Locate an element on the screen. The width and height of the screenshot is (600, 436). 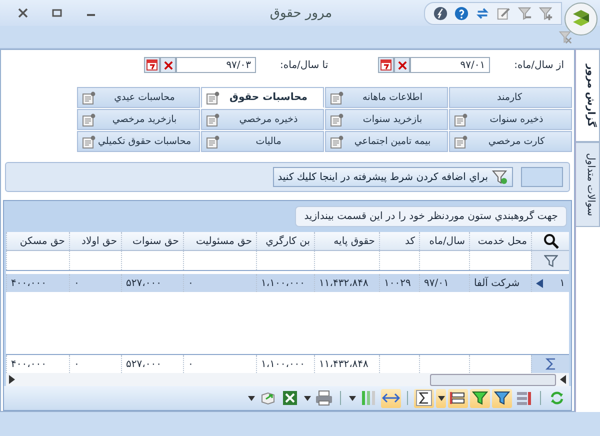
report-tab: بيمه تامين اجتماعي is located at coordinates (386, 141).